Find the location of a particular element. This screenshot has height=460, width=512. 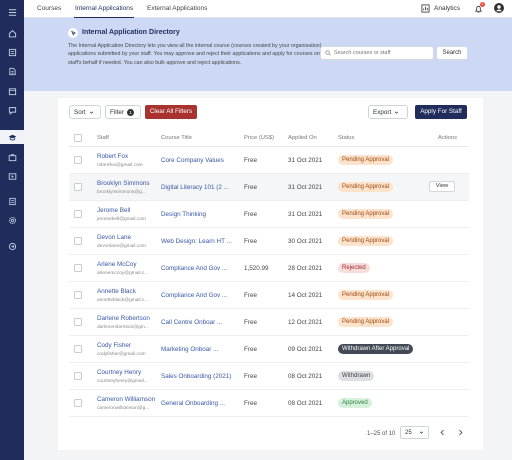

notification-badge: 1 is located at coordinates (482, 4).